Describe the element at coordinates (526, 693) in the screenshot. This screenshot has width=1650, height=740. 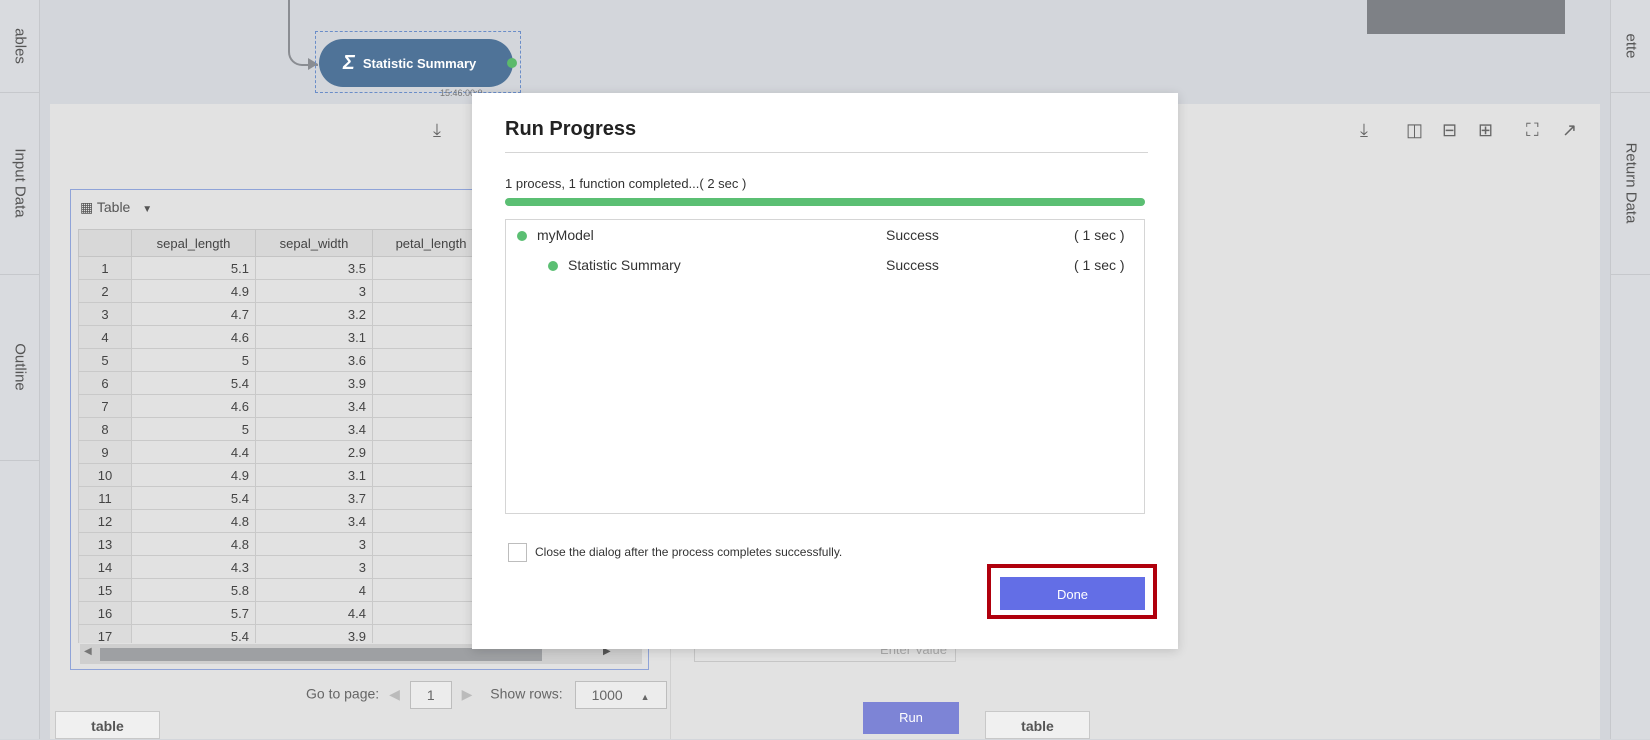
I see `show-rows-label: Show rows:` at that location.